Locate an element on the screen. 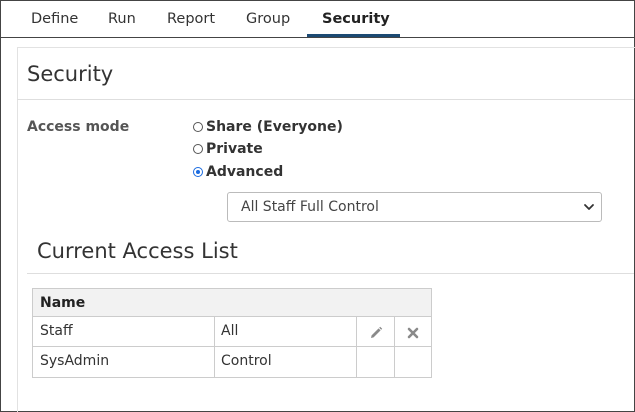 This screenshot has height=412, width=635. access-profile-select: All Staff Full Control is located at coordinates (414, 207).